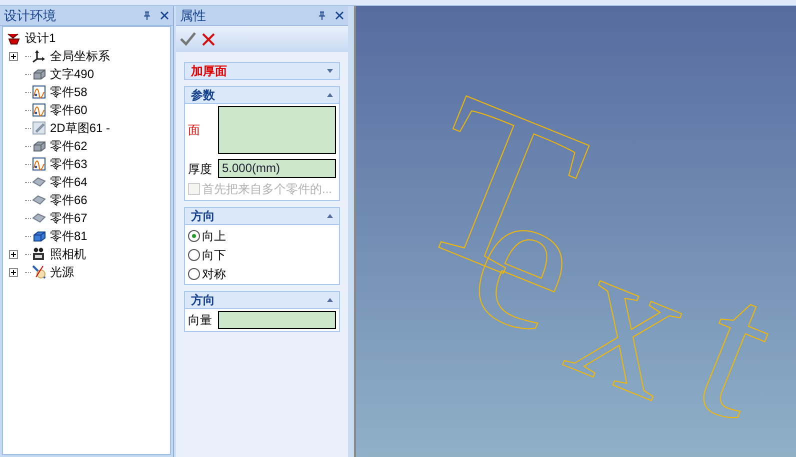 The image size is (796, 457). What do you see at coordinates (39, 128) in the screenshot?
I see `pencil-icon` at bounding box center [39, 128].